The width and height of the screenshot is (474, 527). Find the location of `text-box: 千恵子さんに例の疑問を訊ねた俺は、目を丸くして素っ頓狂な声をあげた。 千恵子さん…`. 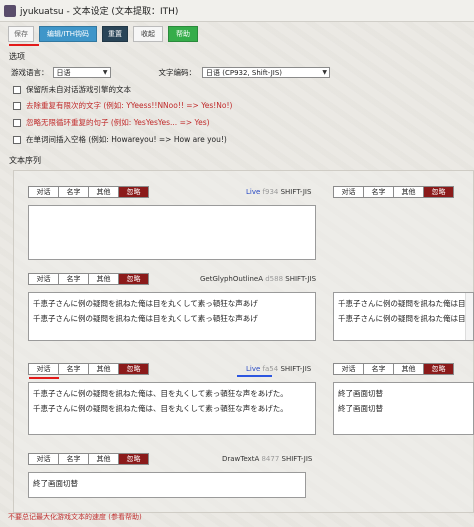

text-box: 千恵子さんに例の疑問を訊ねた俺は、目を丸くして素っ頓狂な声をあげた。 千恵子さん… is located at coordinates (172, 408).